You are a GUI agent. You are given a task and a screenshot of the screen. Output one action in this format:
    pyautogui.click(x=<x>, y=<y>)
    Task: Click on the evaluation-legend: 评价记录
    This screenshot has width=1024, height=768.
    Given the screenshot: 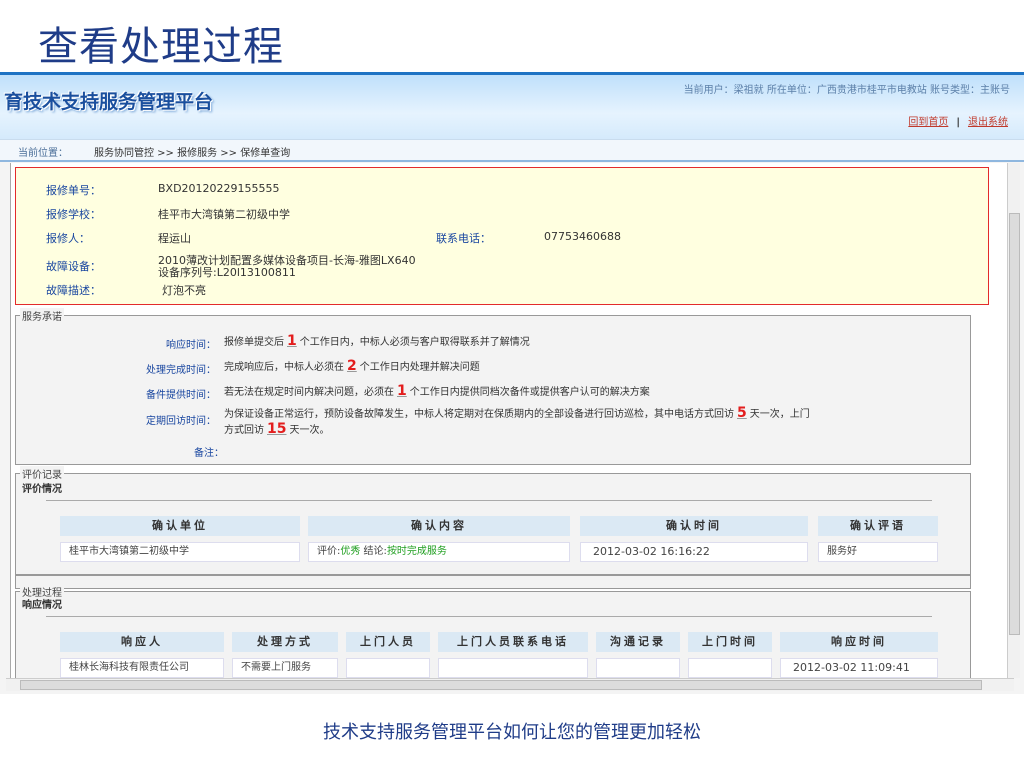 What is the action you would take?
    pyautogui.click(x=42, y=473)
    